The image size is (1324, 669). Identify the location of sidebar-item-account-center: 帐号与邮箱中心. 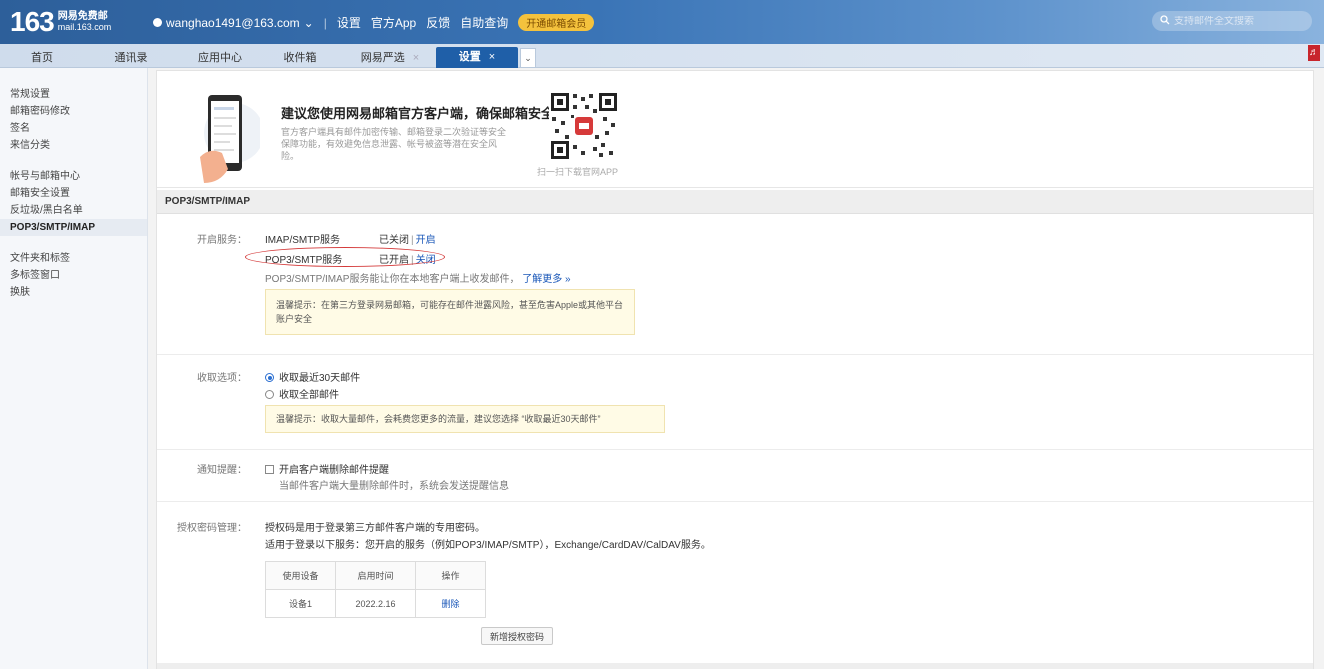
(73, 176).